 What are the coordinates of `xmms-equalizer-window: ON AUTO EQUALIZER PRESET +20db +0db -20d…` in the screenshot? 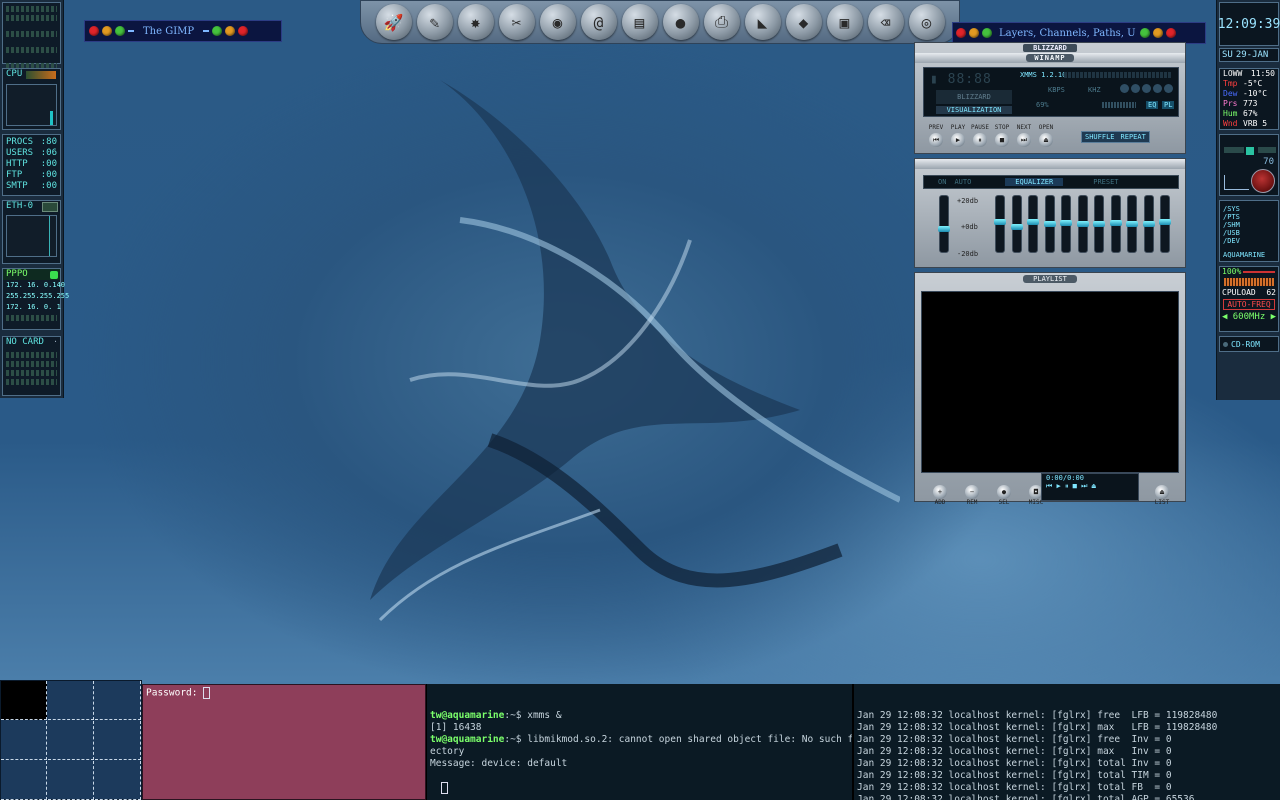 It's located at (1050, 213).